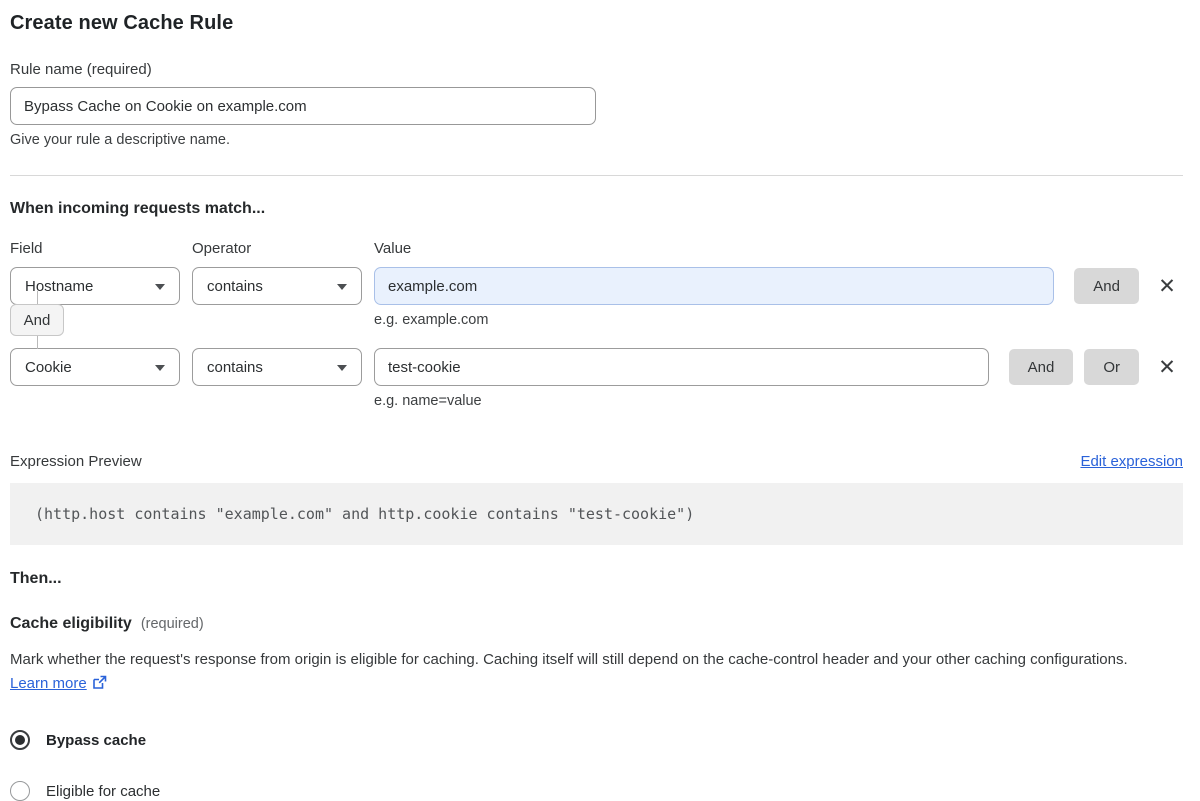  I want to click on cache-eligibility-title: Cache eligibility, so click(71, 623).